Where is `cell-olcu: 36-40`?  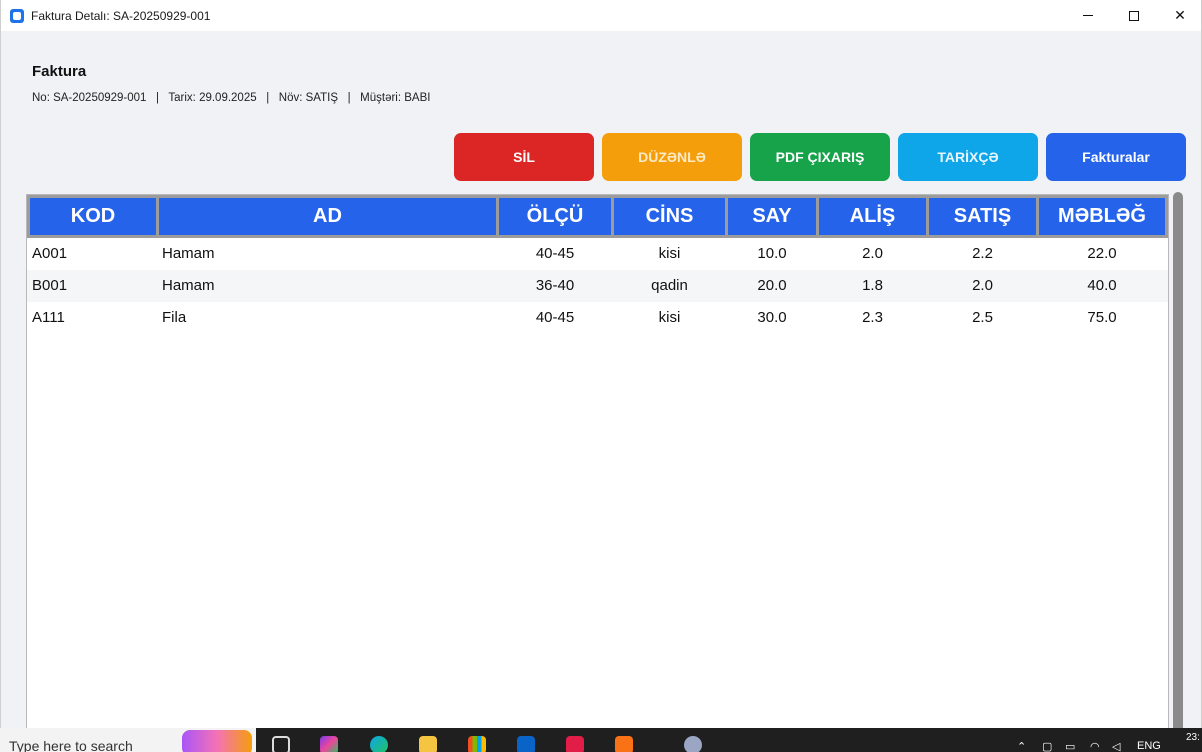 cell-olcu: 36-40 is located at coordinates (555, 285).